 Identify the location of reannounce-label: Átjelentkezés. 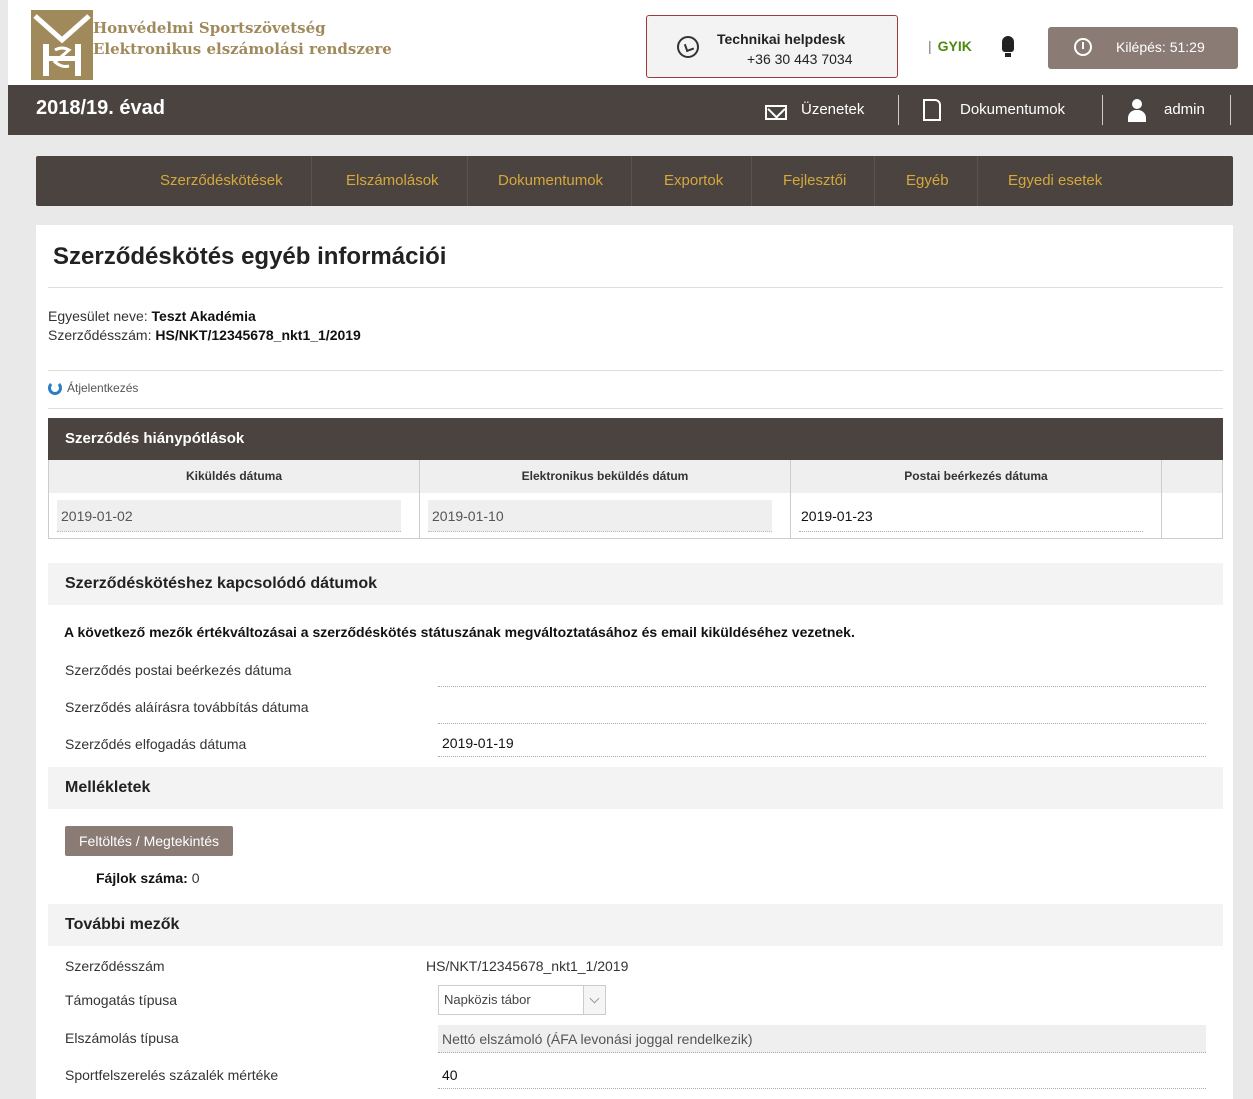
(103, 388).